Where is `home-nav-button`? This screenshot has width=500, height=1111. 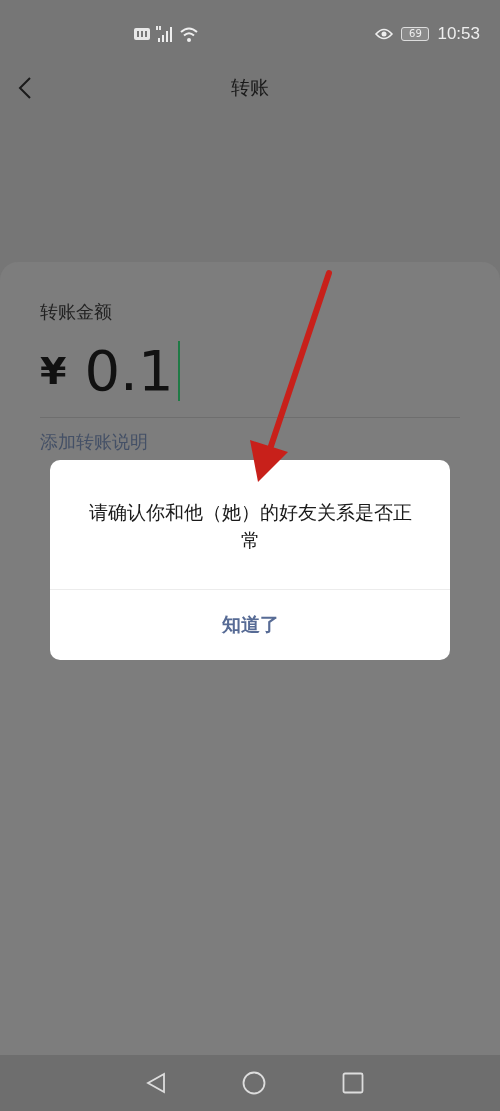 home-nav-button is located at coordinates (254, 1083).